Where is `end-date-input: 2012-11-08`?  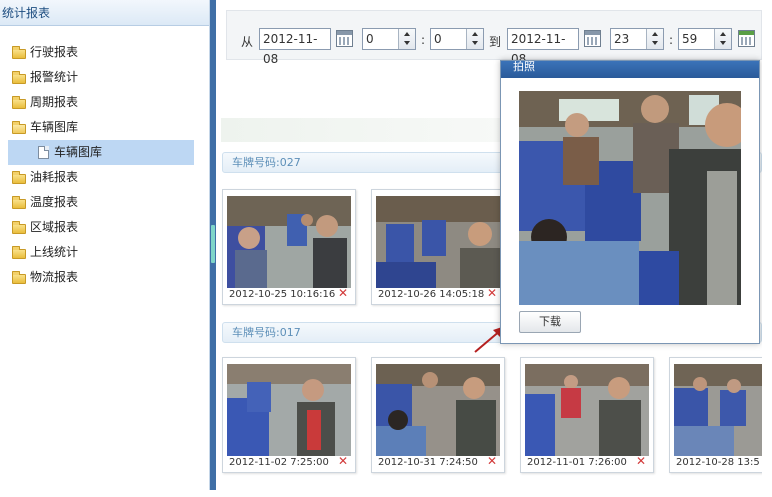
end-date-input: 2012-11-08 is located at coordinates (543, 47).